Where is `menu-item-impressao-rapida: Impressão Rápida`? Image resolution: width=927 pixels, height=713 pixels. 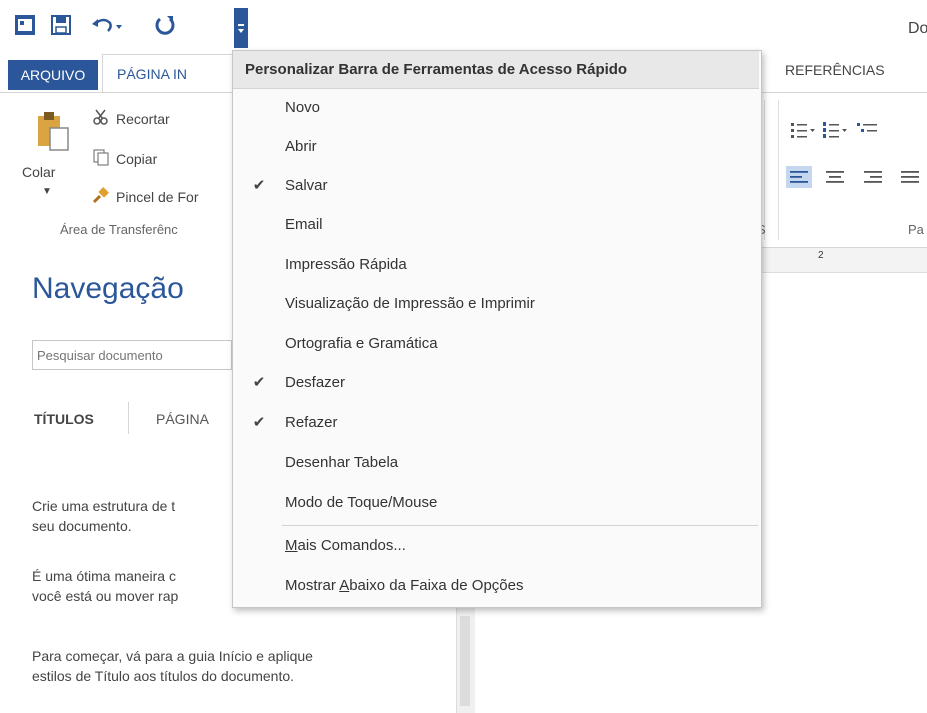 menu-item-impressao-rapida: Impressão Rápida is located at coordinates (496, 264).